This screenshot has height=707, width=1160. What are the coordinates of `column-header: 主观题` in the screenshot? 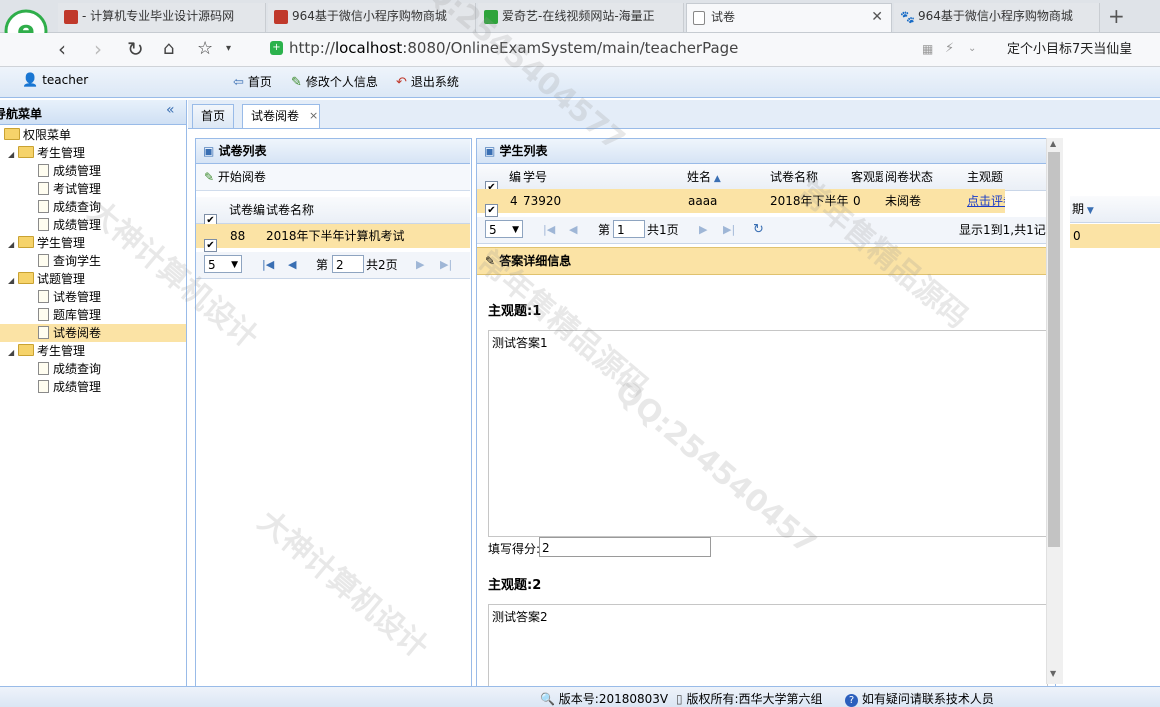 It's located at (987, 177).